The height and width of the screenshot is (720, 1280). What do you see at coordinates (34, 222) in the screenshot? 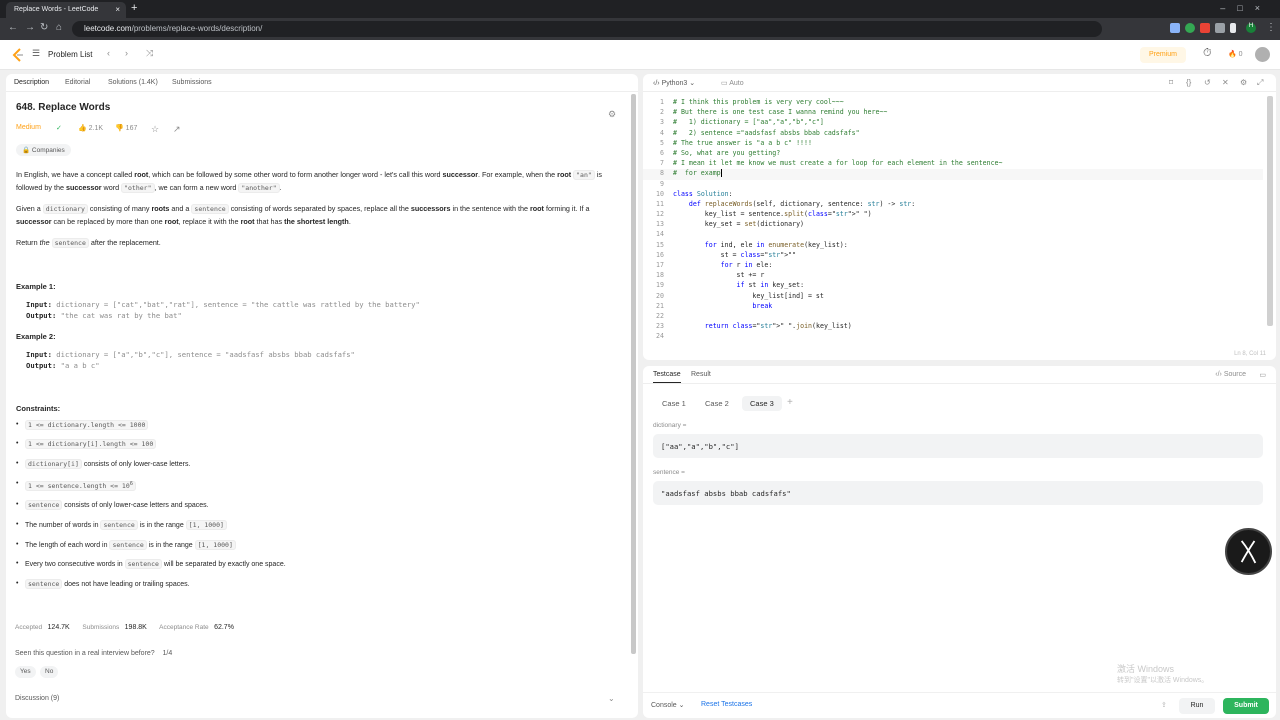
I see `text: successor` at bounding box center [34, 222].